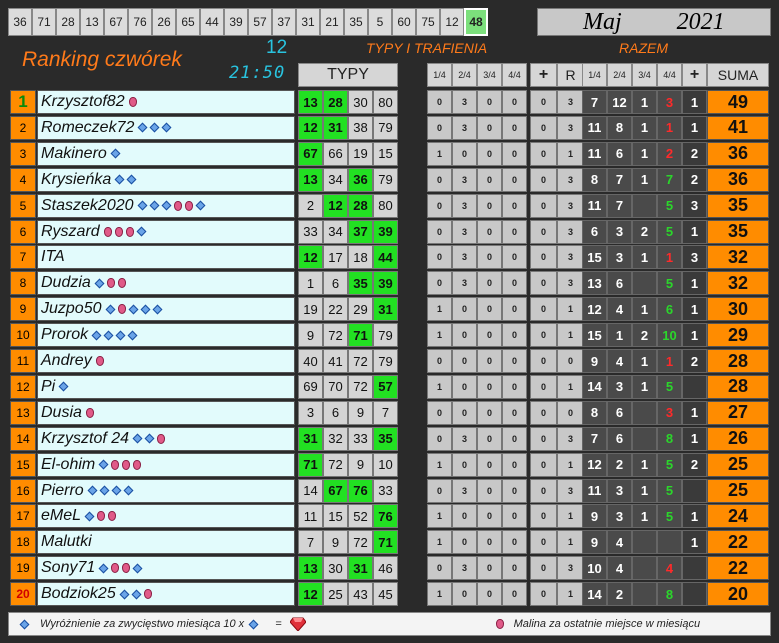 This screenshot has height=643, width=779. I want to click on column-header: 2/4, so click(464, 75).